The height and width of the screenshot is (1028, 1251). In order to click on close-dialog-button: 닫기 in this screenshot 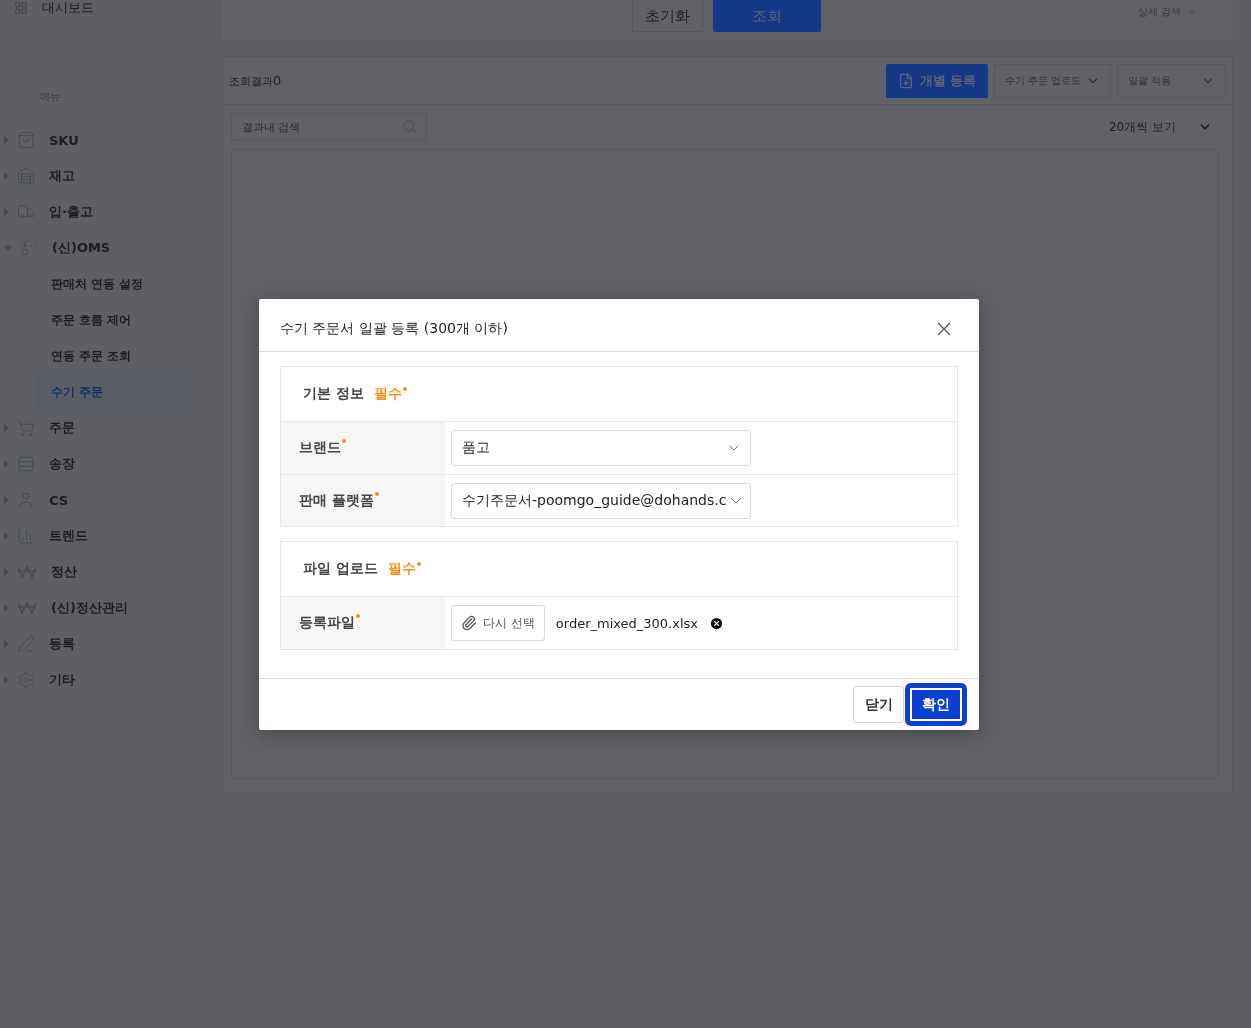, I will do `click(878, 704)`.